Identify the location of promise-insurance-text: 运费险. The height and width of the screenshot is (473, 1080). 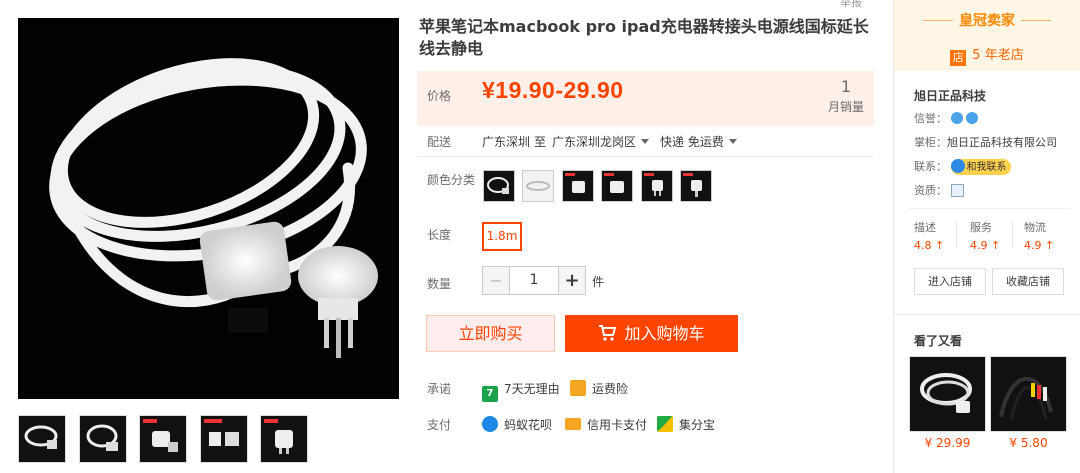
(610, 389).